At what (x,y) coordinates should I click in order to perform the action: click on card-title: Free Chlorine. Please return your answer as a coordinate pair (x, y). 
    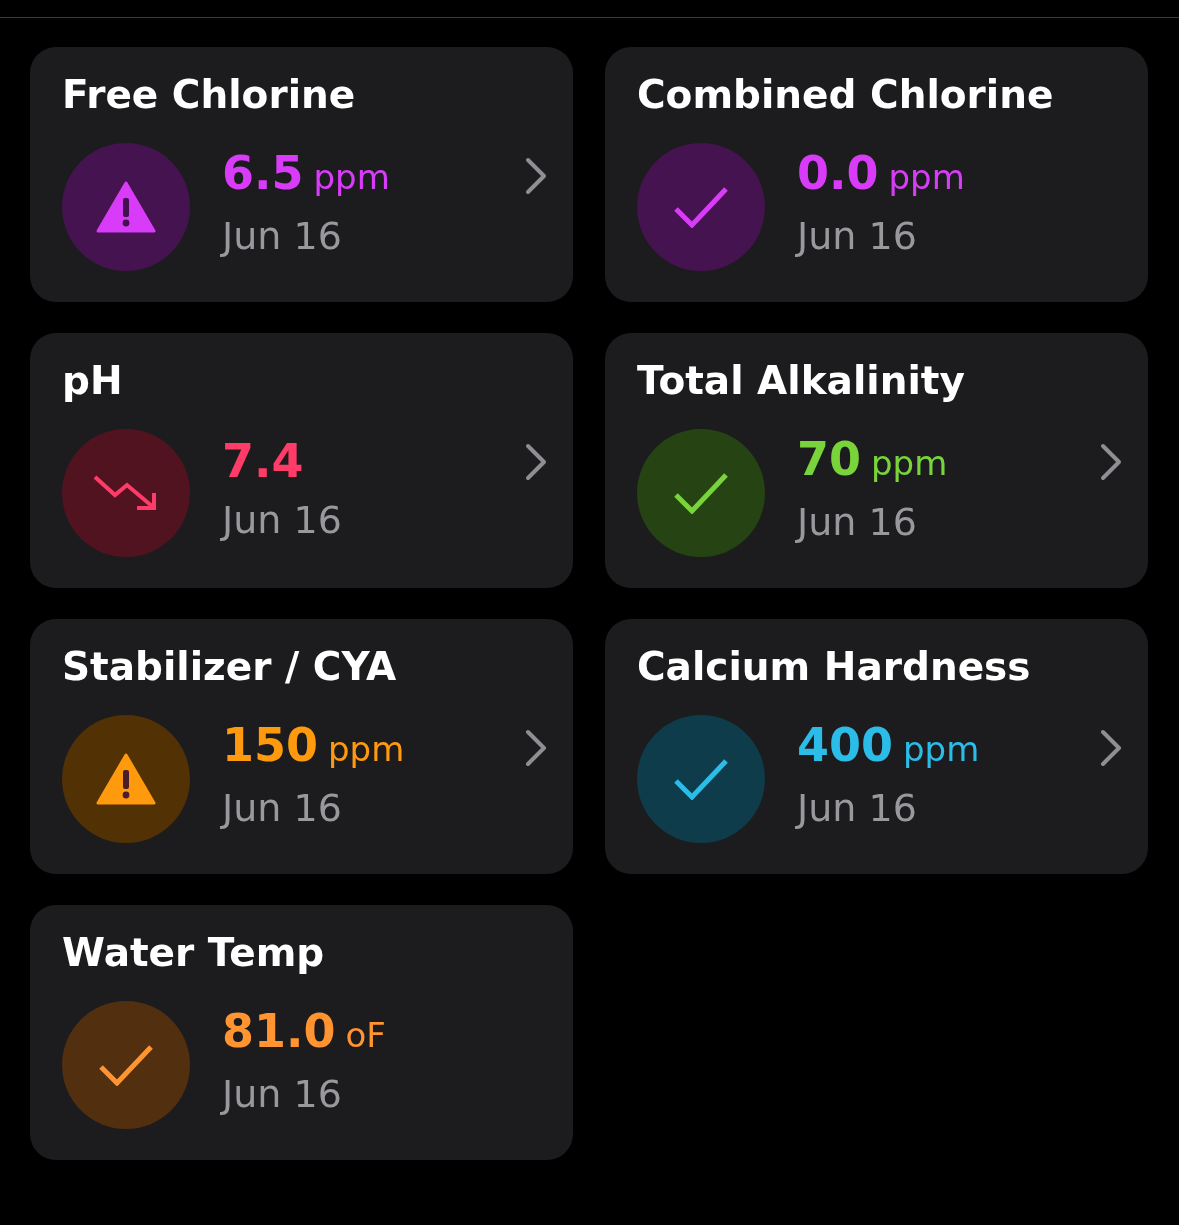
    Looking at the image, I should click on (209, 95).